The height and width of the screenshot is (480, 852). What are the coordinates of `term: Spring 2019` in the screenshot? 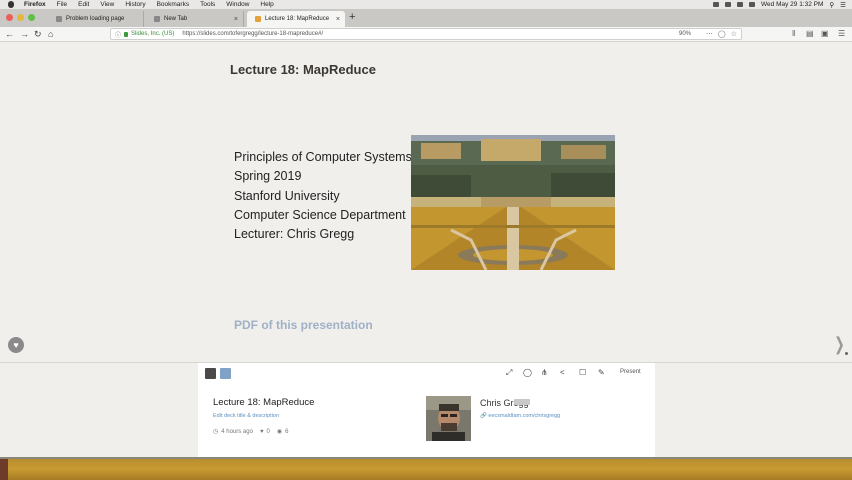 It's located at (268, 176).